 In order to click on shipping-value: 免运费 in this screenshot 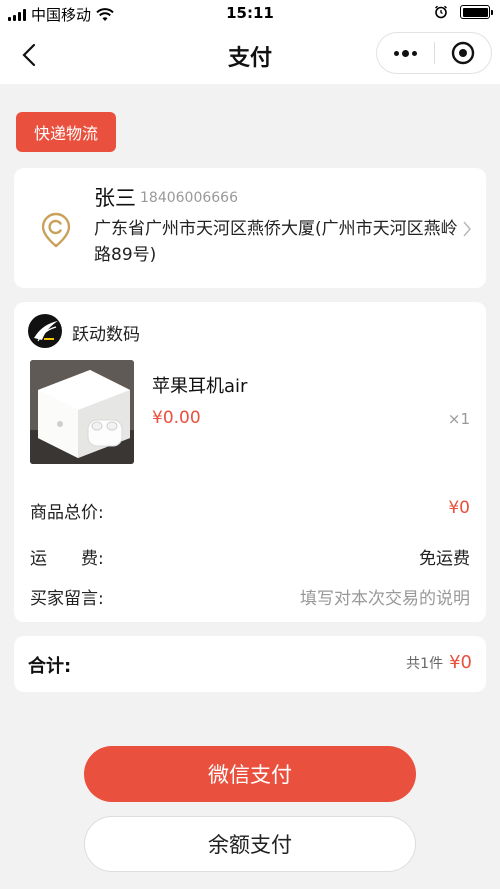, I will do `click(444, 559)`.